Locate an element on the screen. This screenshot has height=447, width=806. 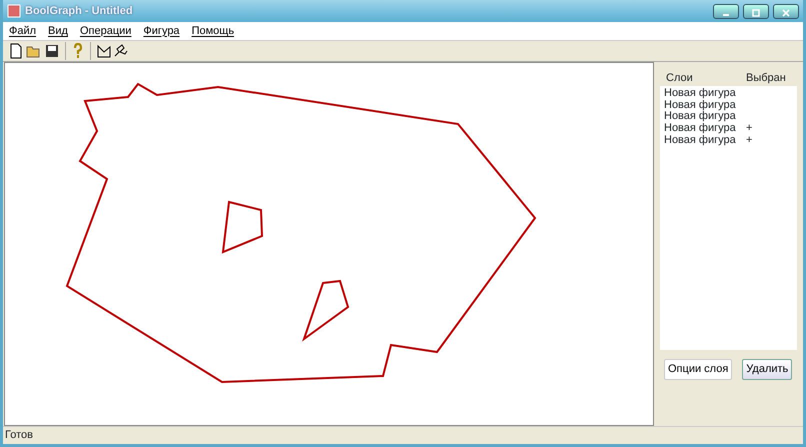
menu-item: Вид is located at coordinates (58, 31).